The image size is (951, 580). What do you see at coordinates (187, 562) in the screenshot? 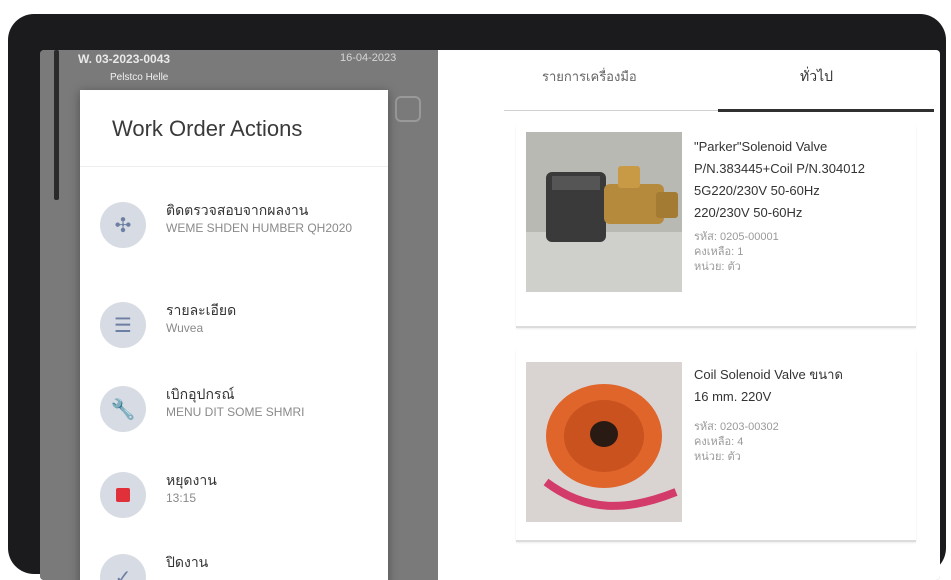
I see `action-title: ปิดงาน` at bounding box center [187, 562].